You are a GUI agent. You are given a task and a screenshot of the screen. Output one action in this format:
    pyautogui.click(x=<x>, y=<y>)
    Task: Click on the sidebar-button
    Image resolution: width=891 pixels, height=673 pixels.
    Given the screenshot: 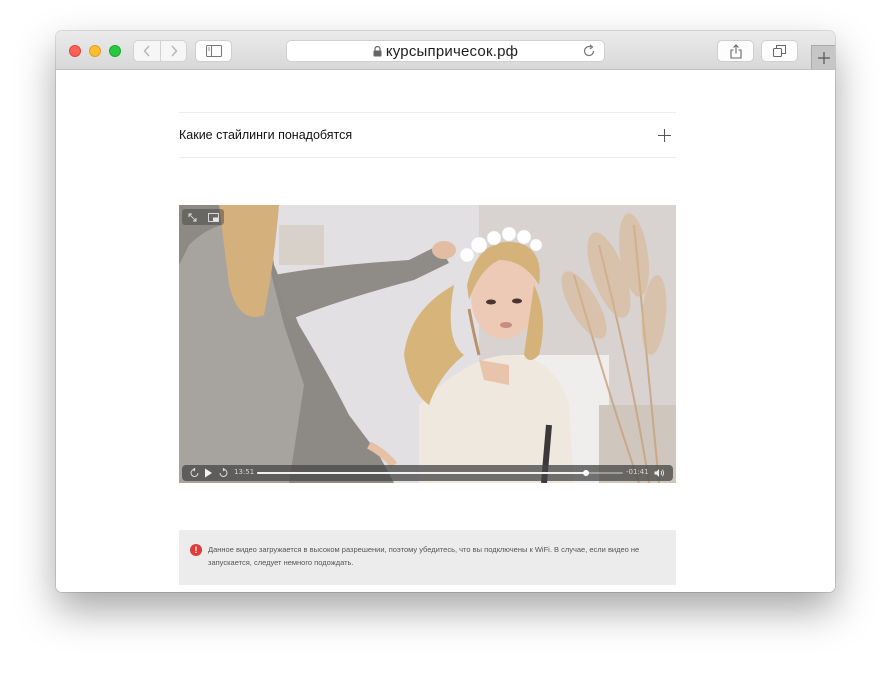 What is the action you would take?
    pyautogui.click(x=213, y=51)
    